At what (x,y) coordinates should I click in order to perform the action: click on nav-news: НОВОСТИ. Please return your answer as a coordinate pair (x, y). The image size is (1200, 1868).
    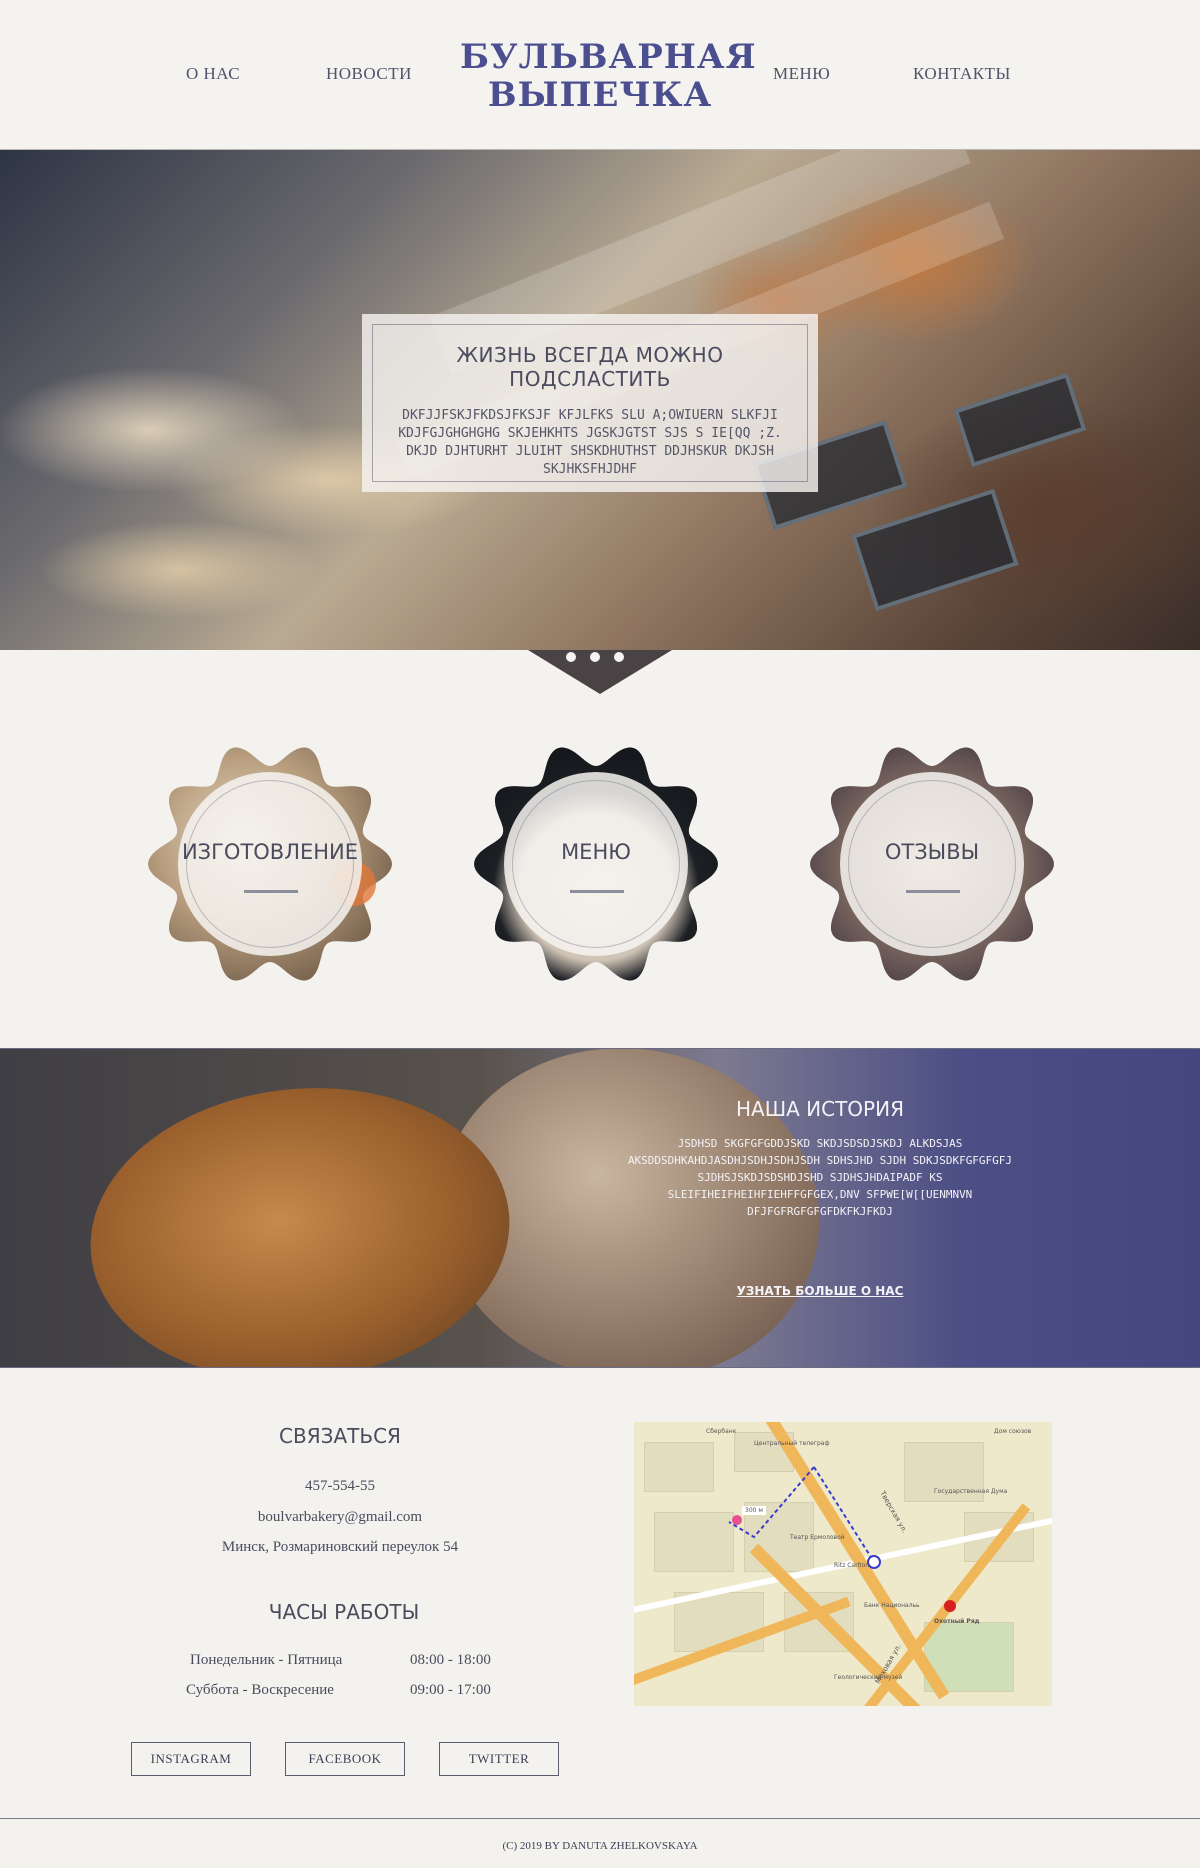
    Looking at the image, I should click on (369, 74).